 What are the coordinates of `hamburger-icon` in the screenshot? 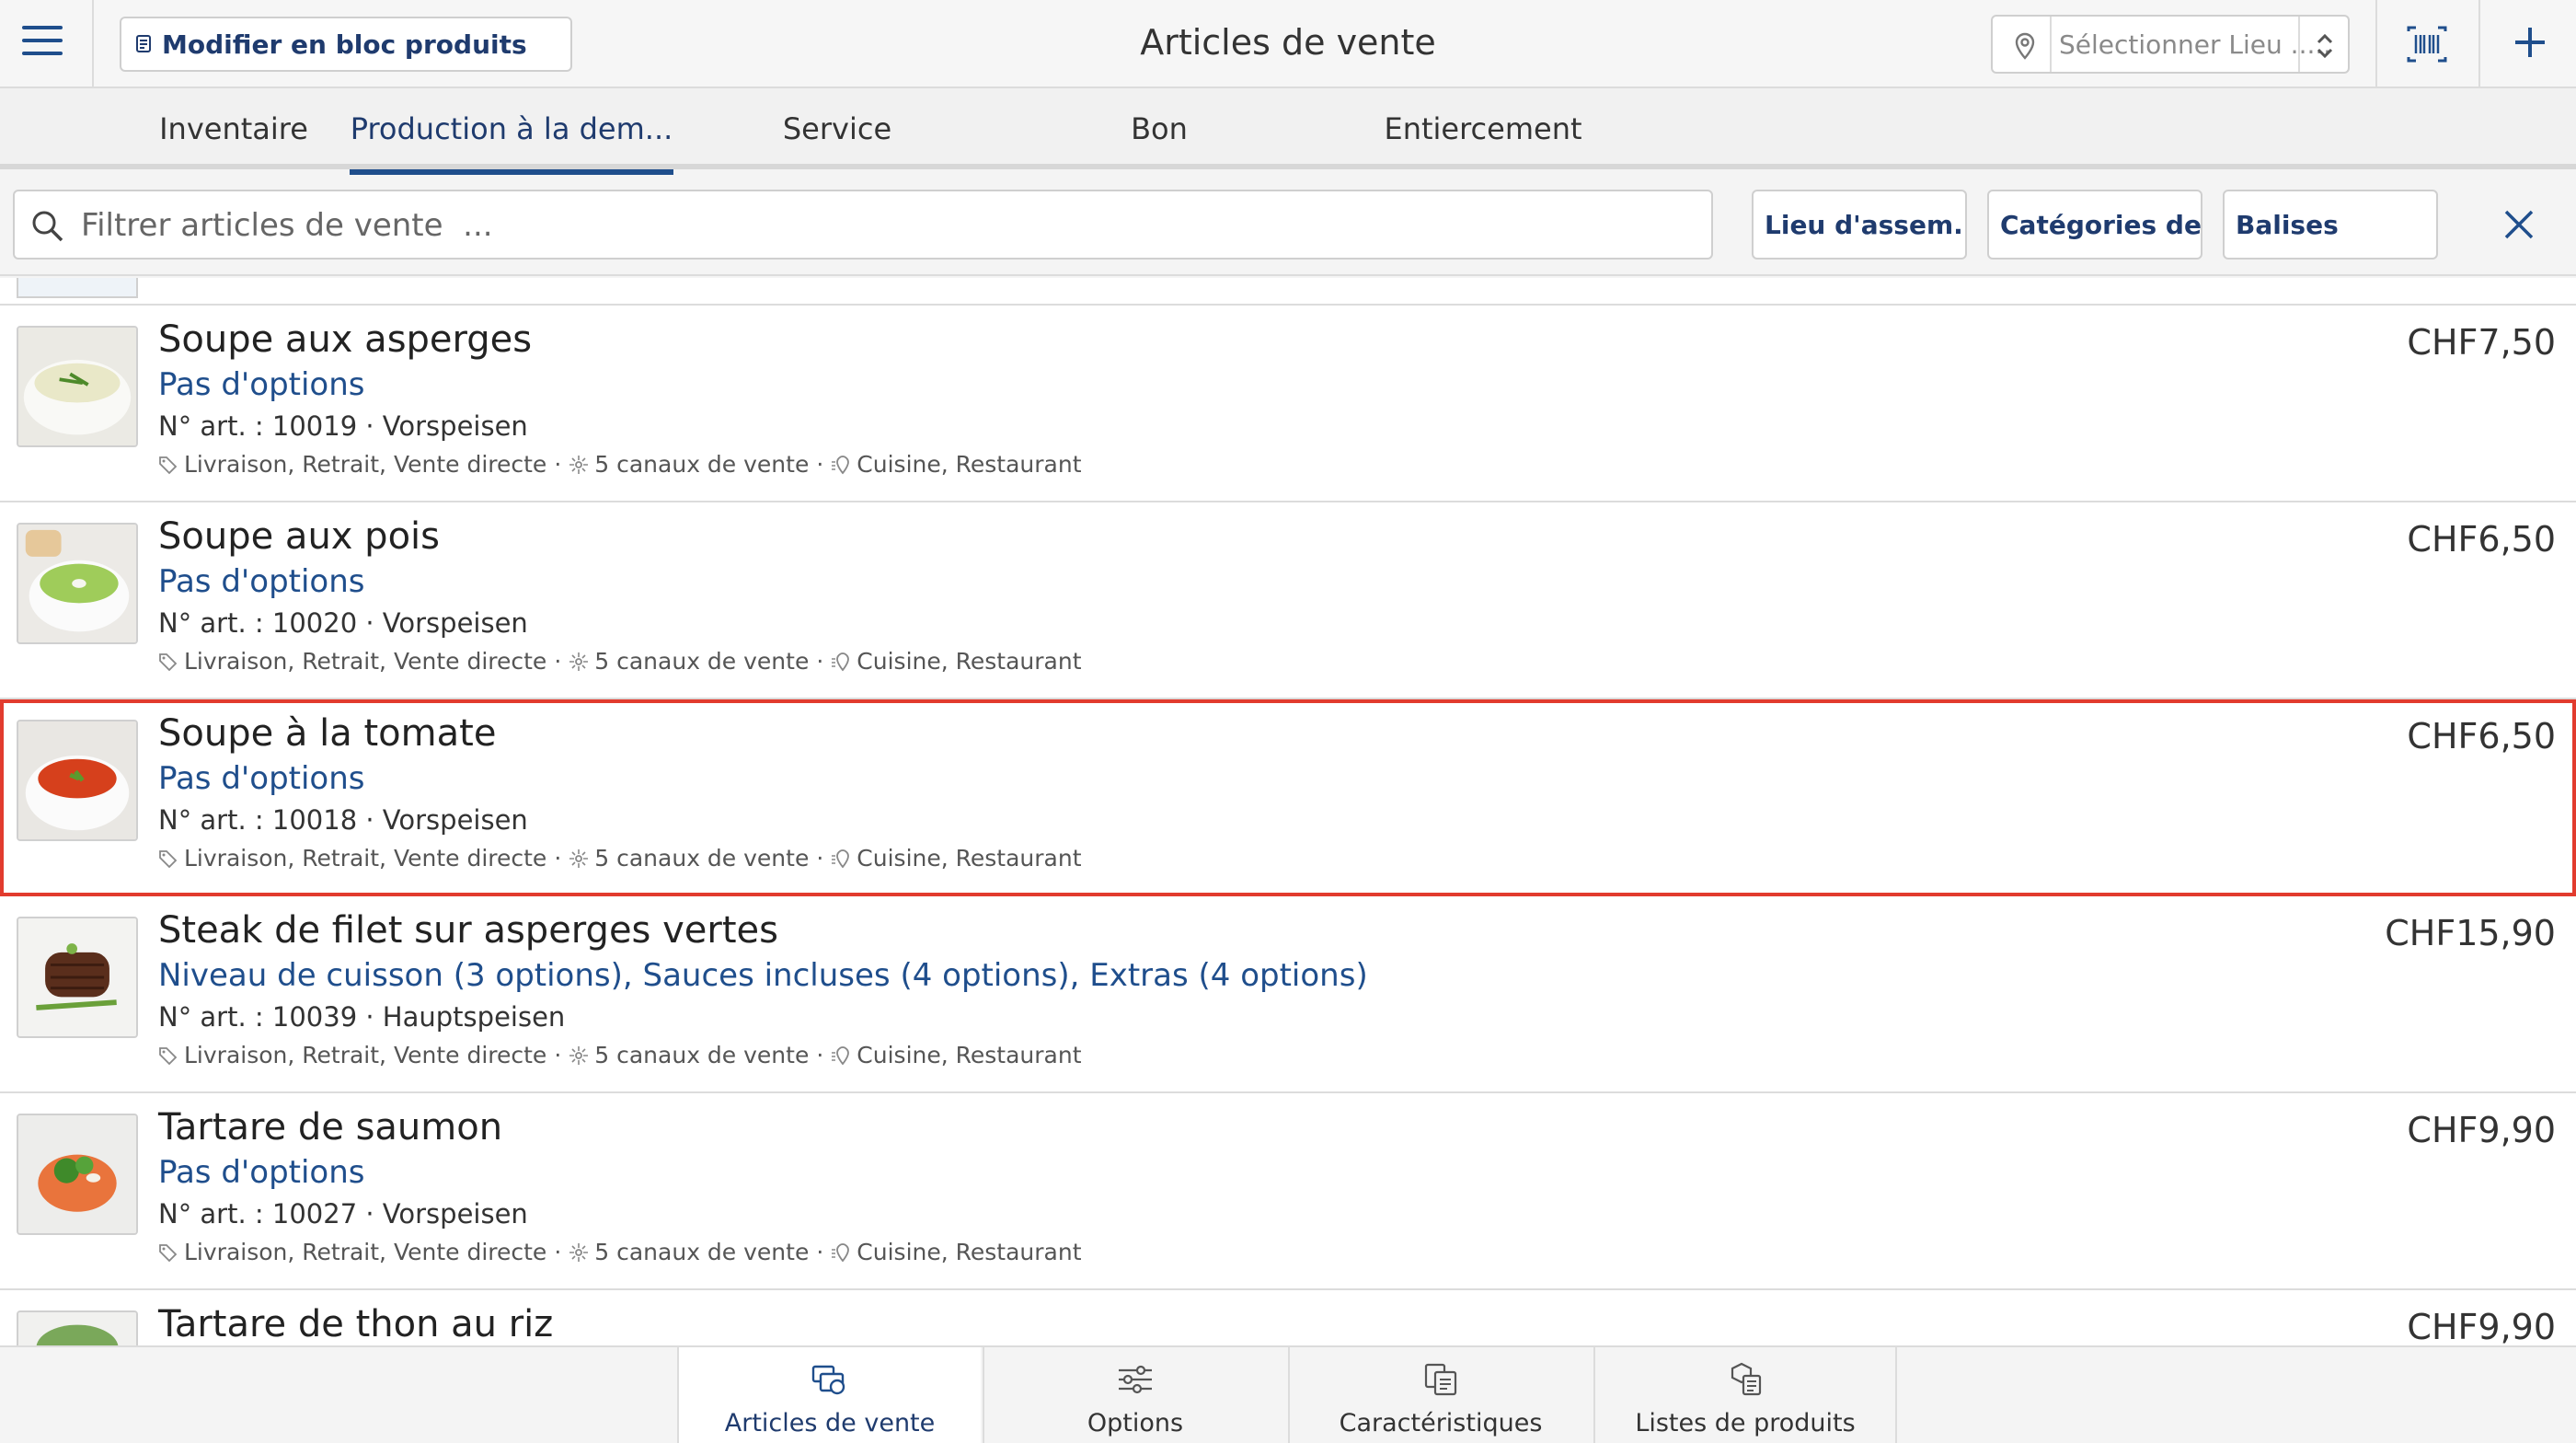 It's located at (42, 45).